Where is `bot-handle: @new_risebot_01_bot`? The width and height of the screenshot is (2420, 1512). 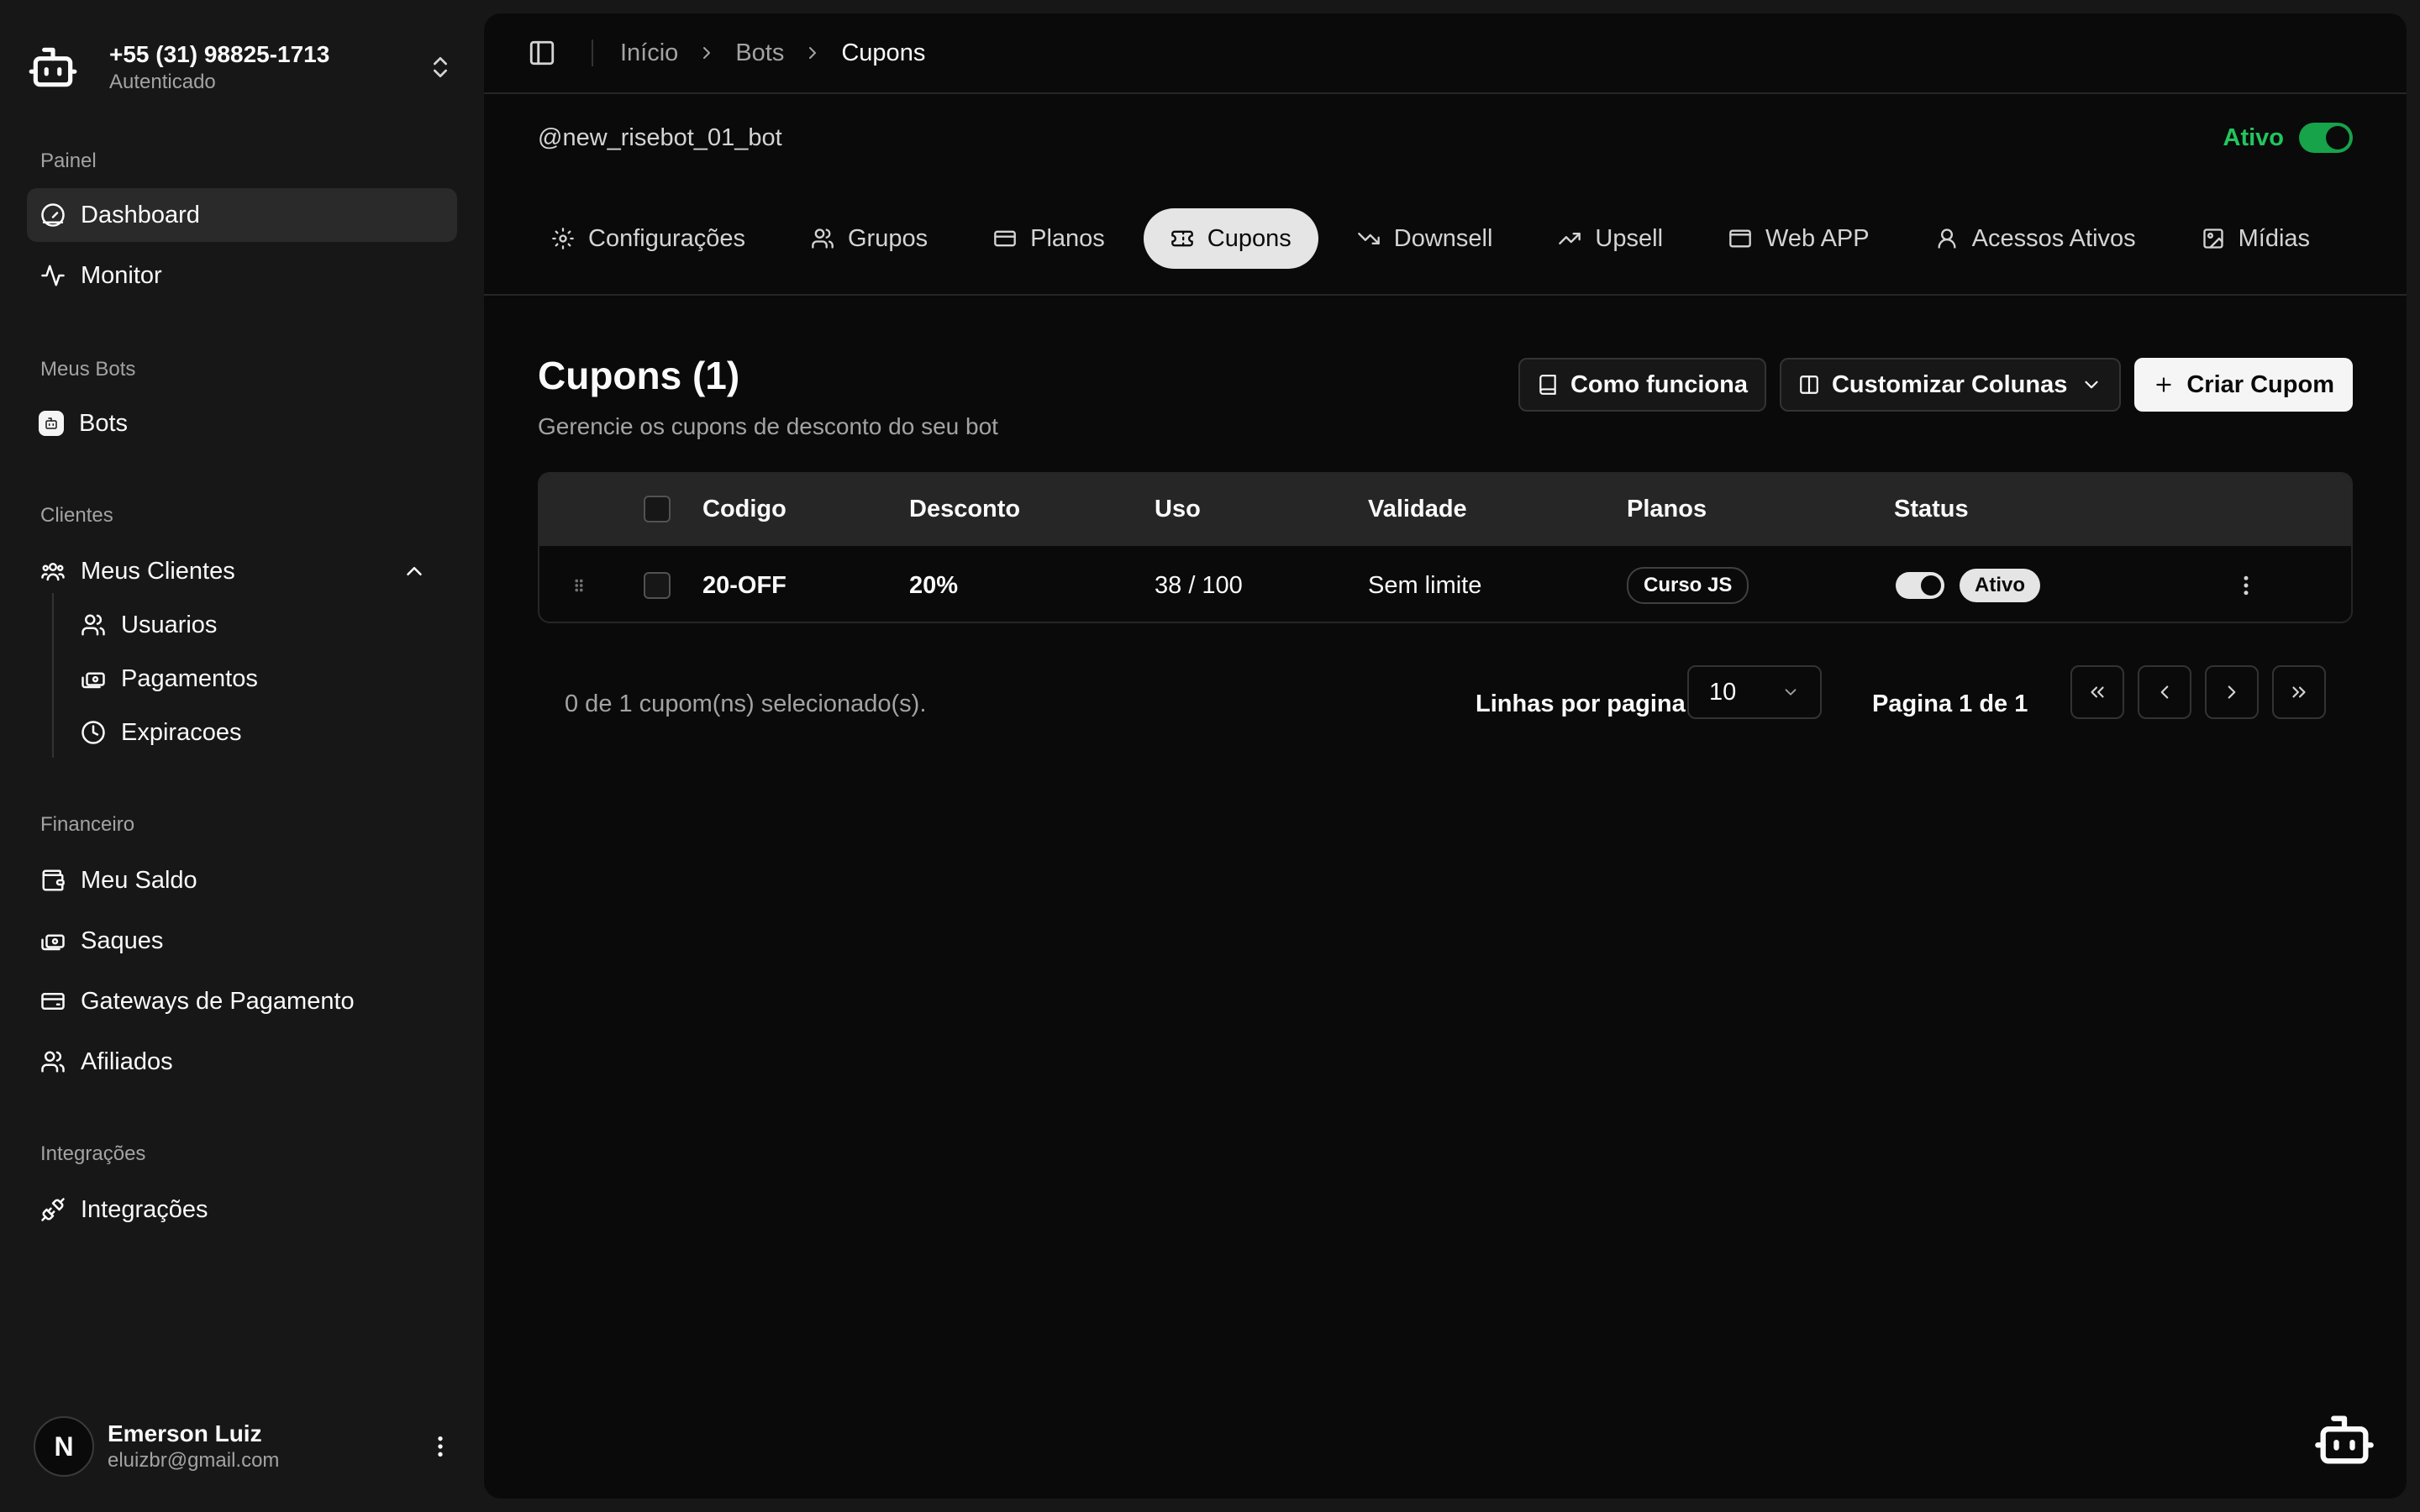
bot-handle: @new_risebot_01_bot is located at coordinates (660, 137).